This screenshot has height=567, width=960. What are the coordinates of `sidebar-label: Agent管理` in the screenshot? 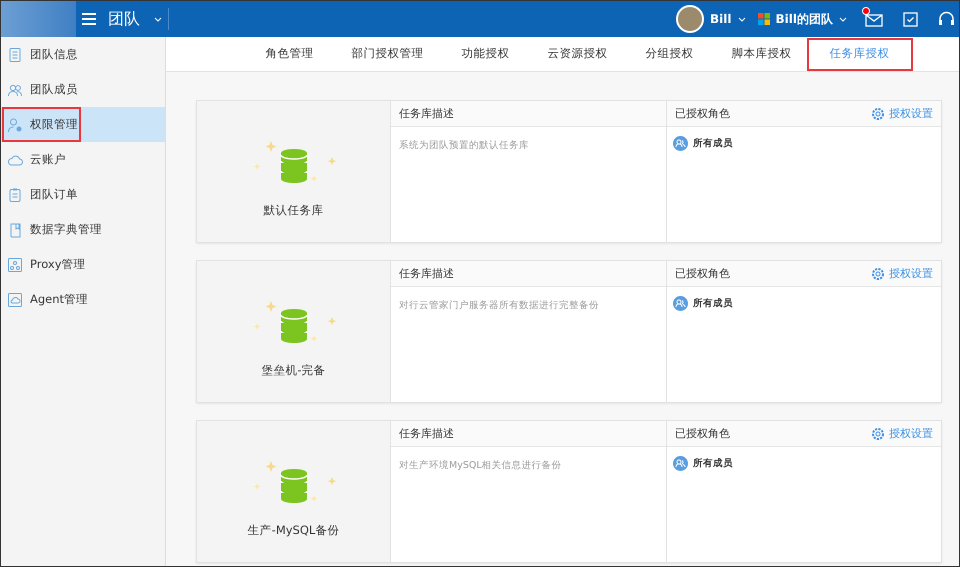 It's located at (59, 299).